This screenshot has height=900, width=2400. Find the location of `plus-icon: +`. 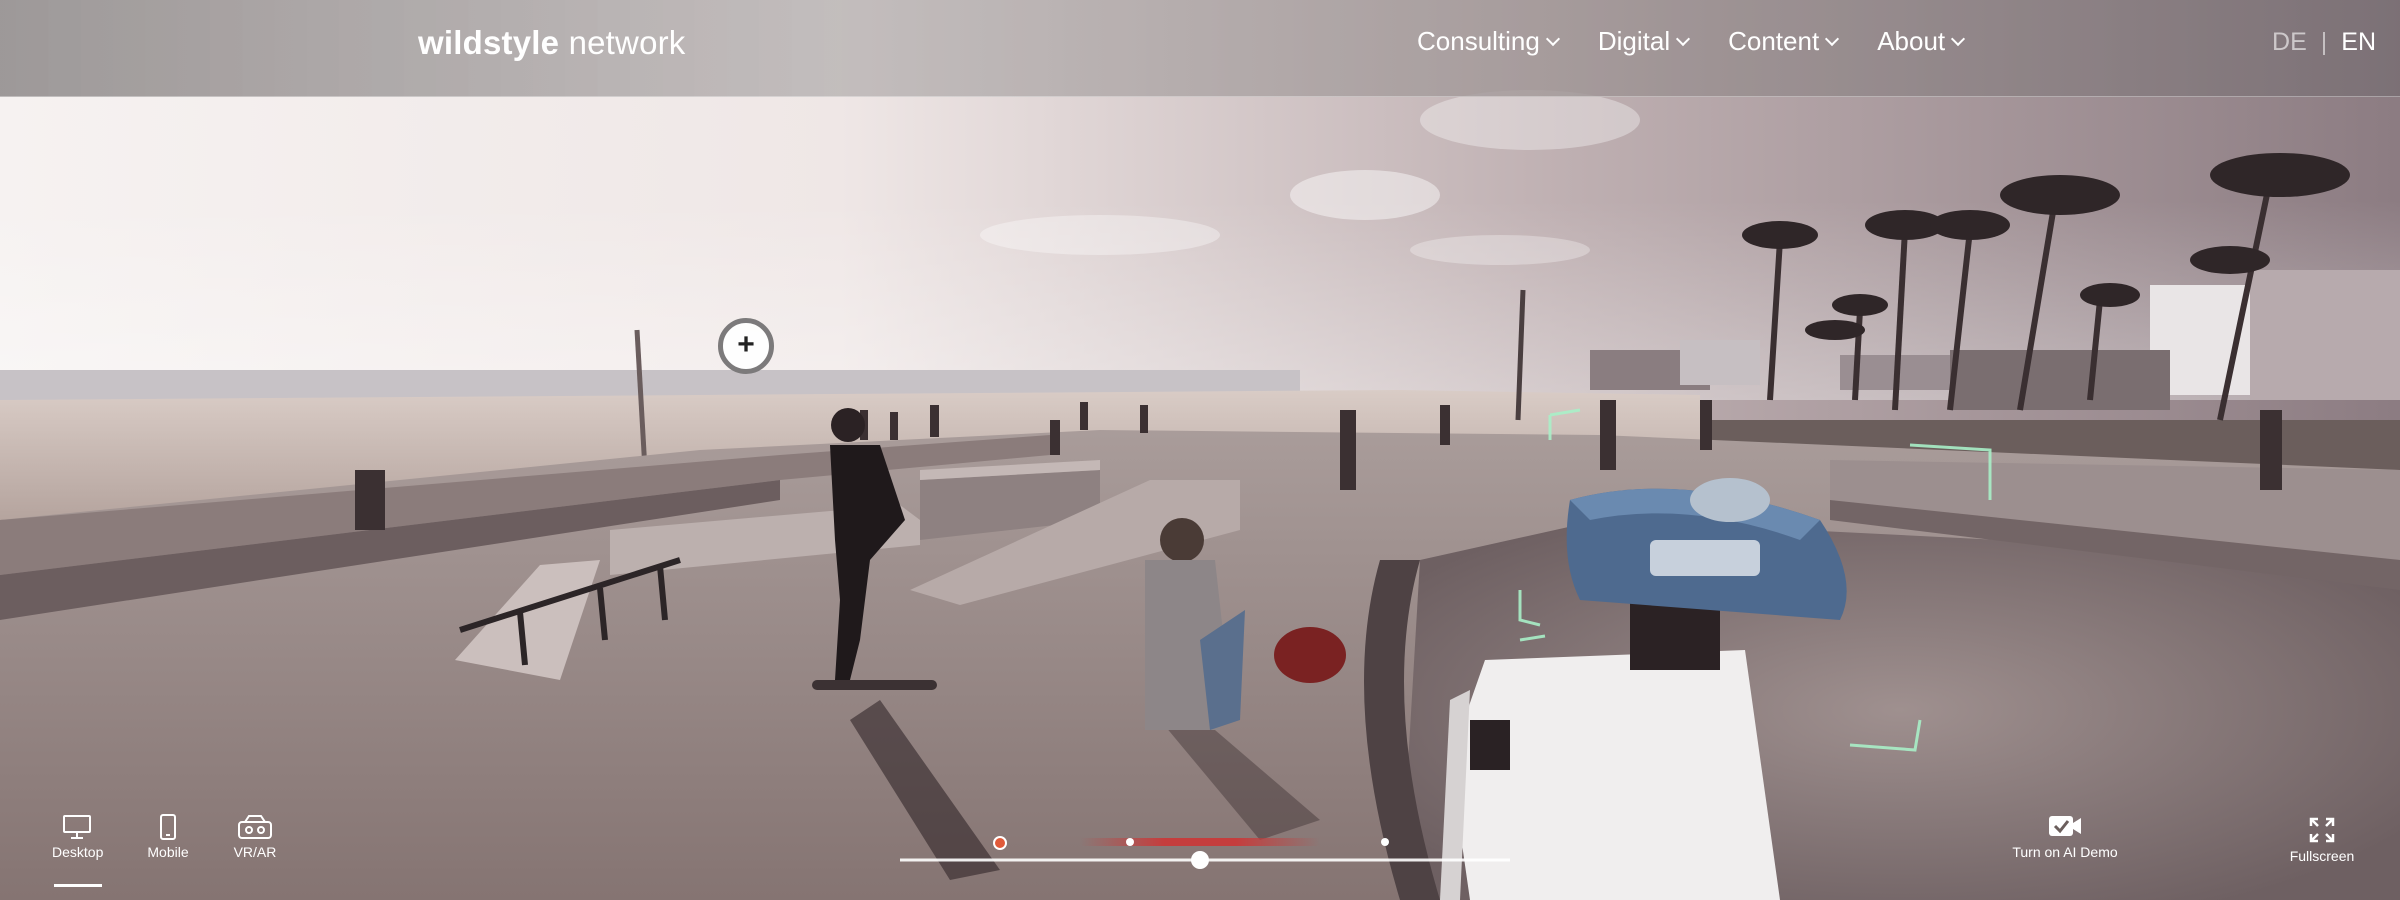

plus-icon: + is located at coordinates (746, 344).